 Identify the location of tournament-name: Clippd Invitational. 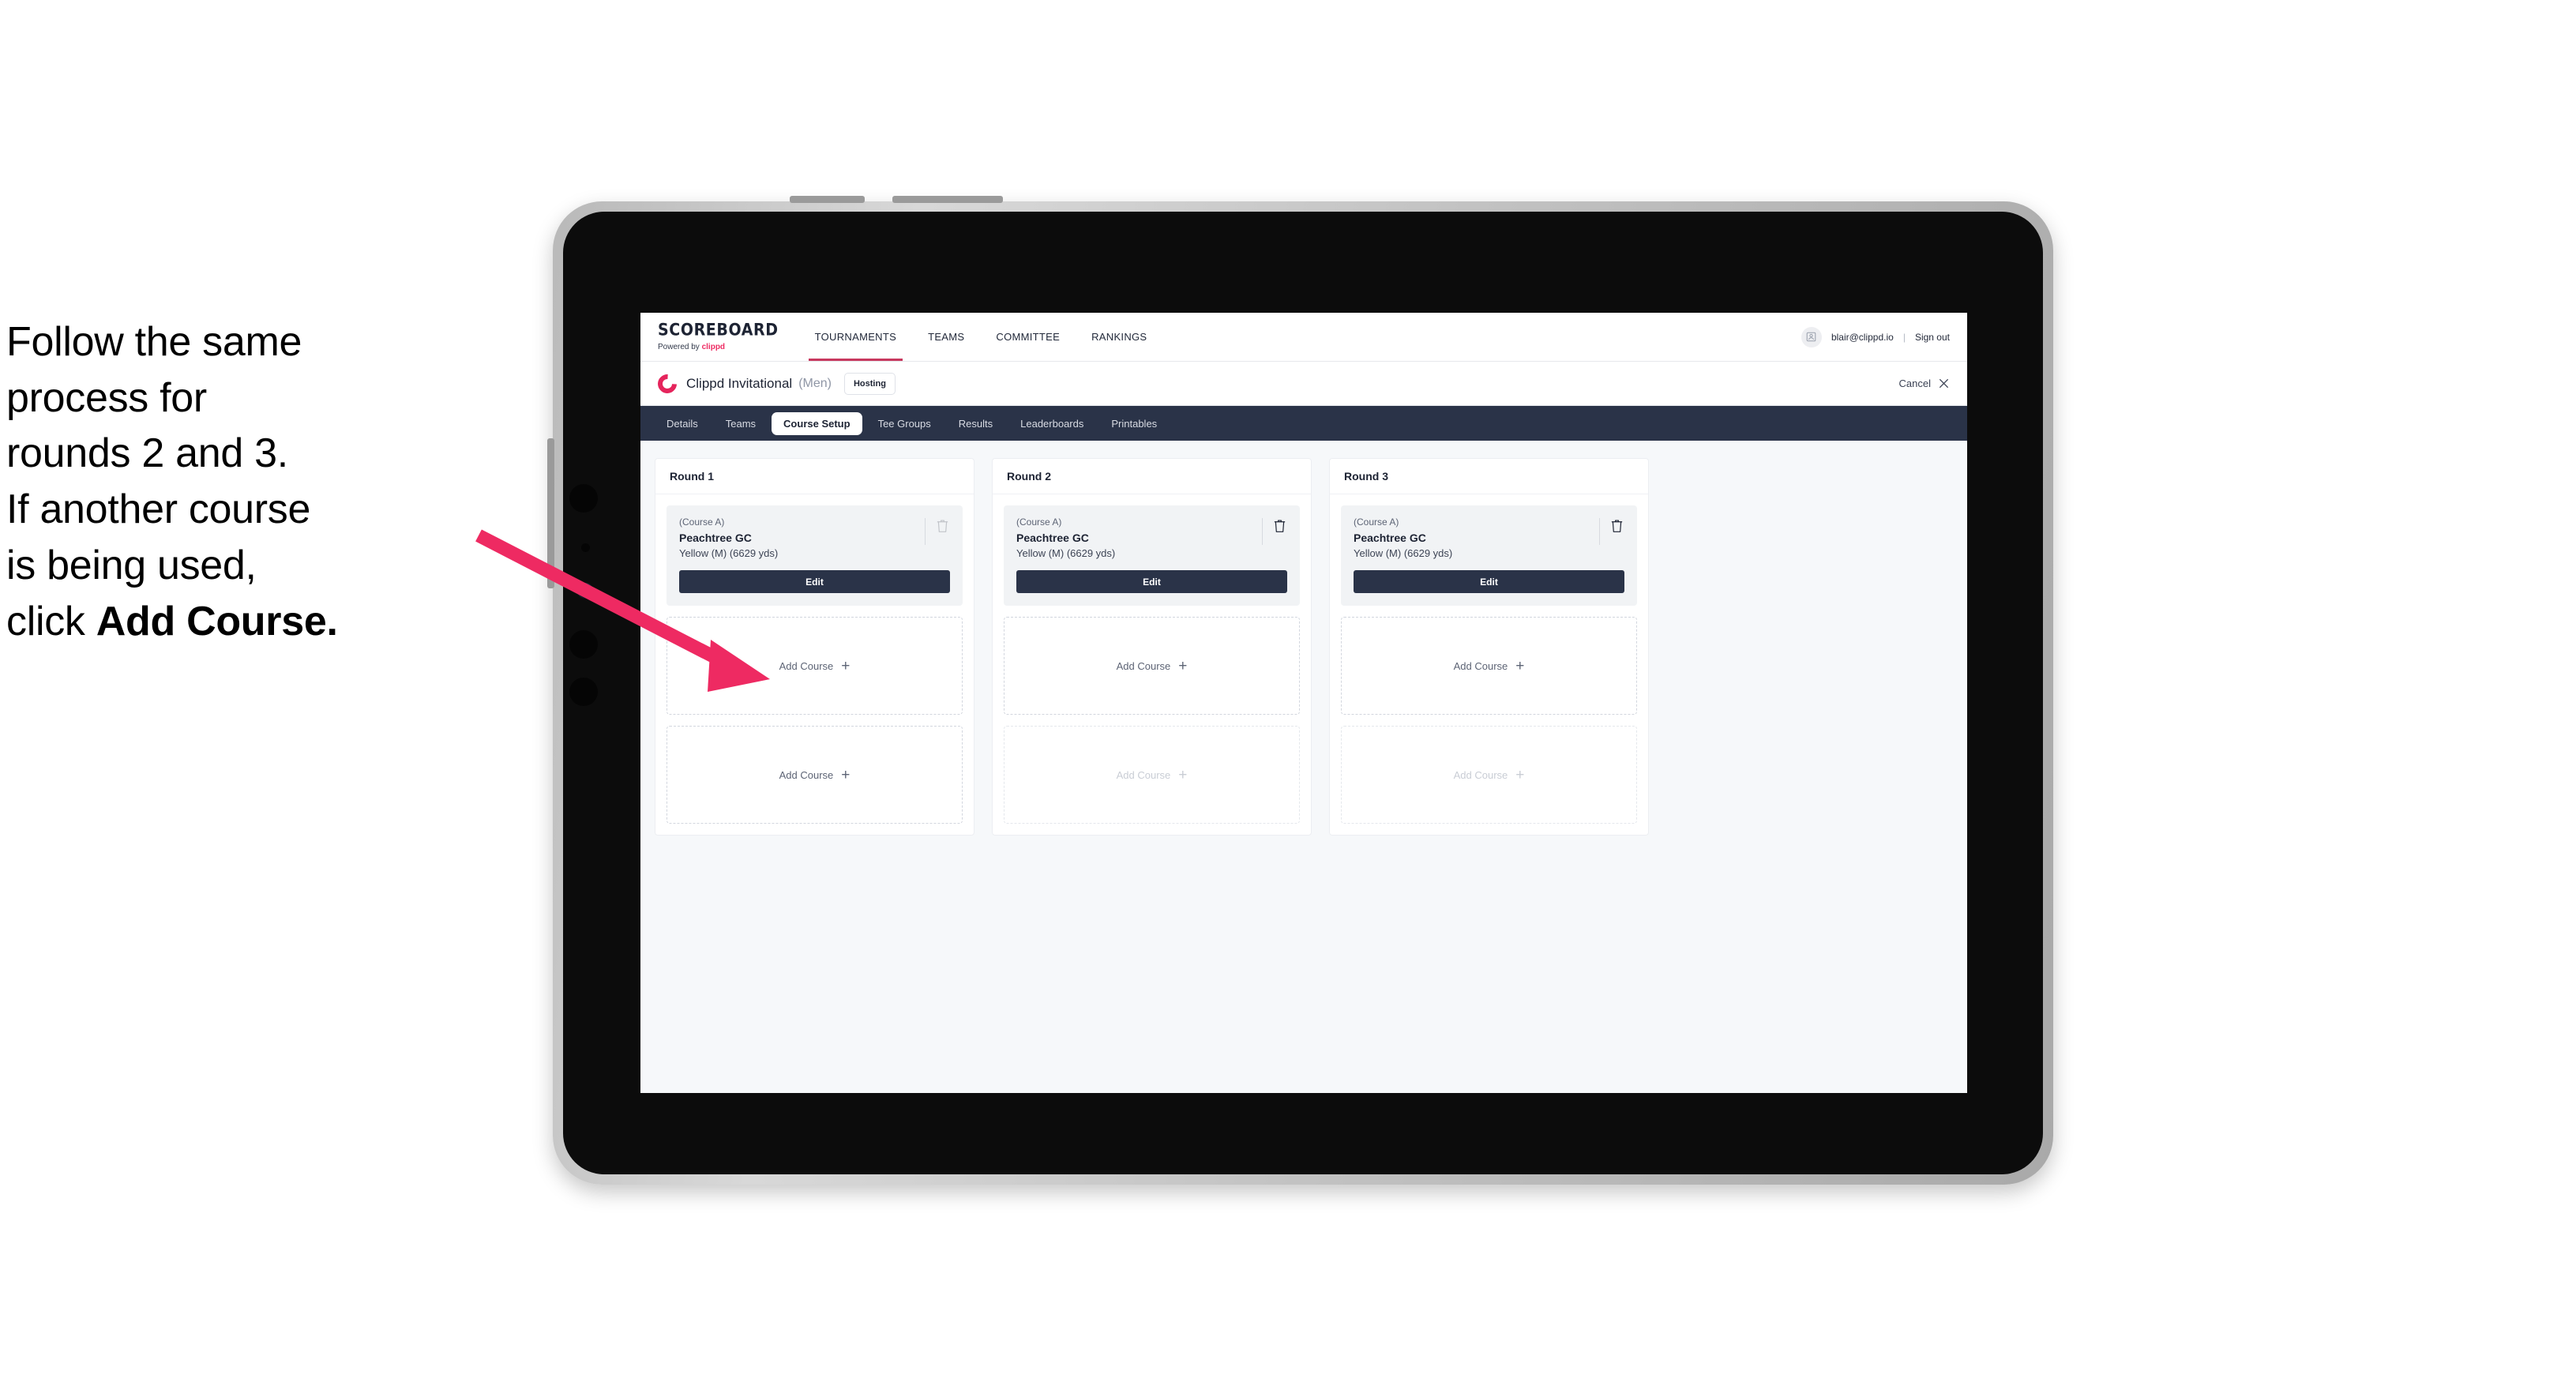
(739, 383).